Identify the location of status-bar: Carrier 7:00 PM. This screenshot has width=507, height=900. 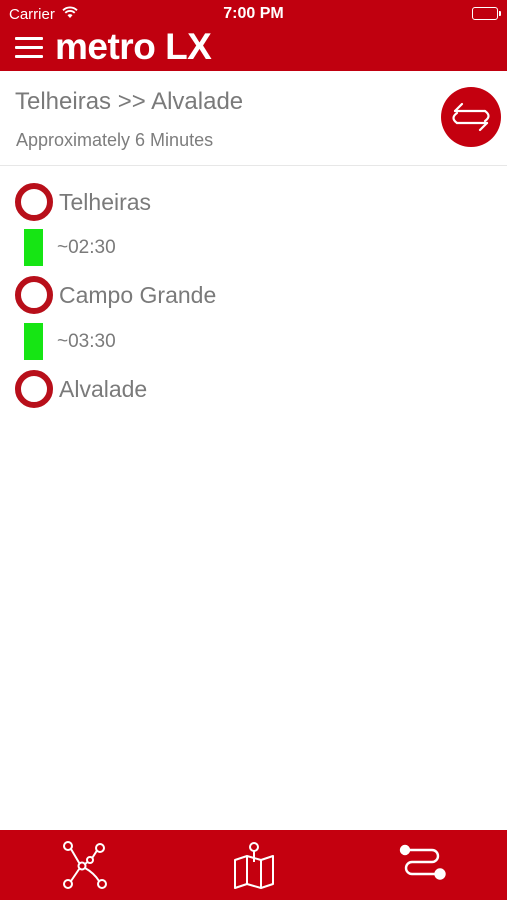
(253, 14).